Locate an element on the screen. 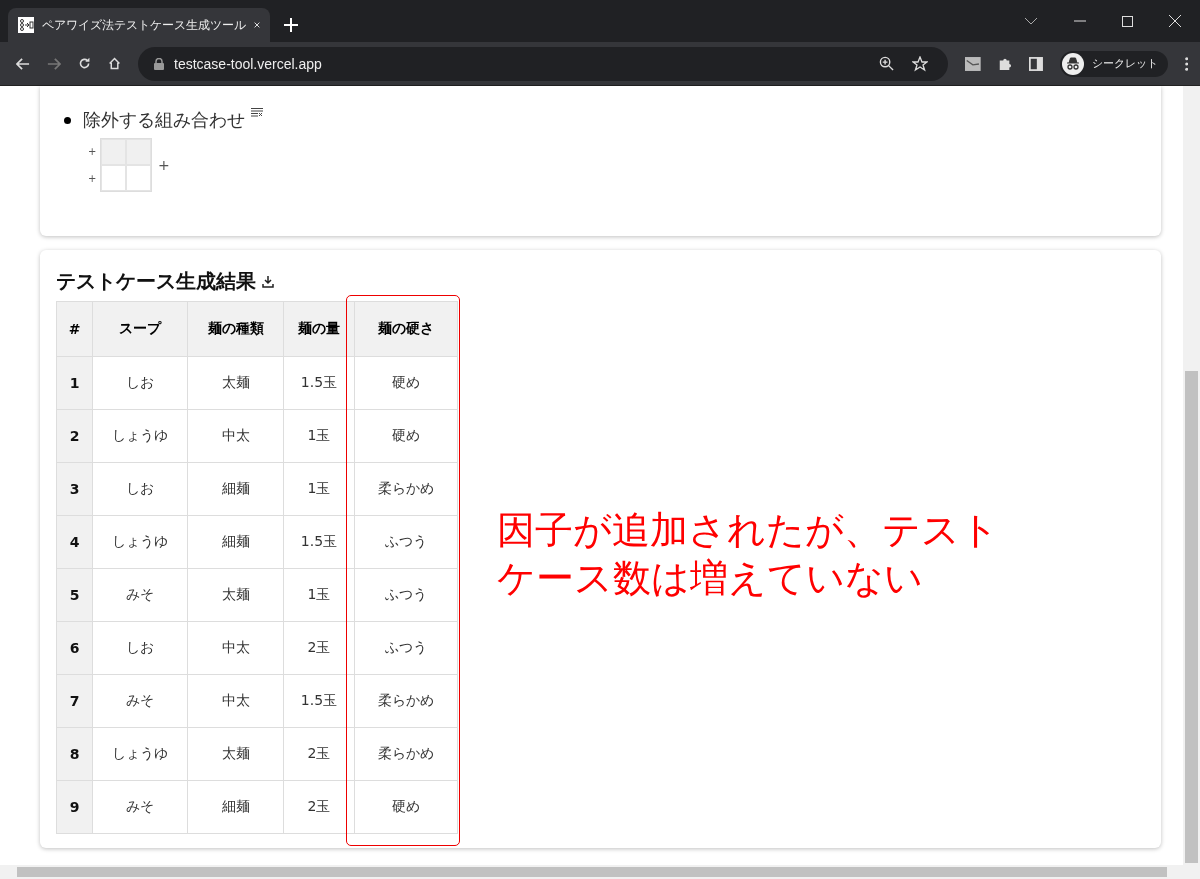  address-bar: testcase-tool.vercel.app is located at coordinates (543, 63).